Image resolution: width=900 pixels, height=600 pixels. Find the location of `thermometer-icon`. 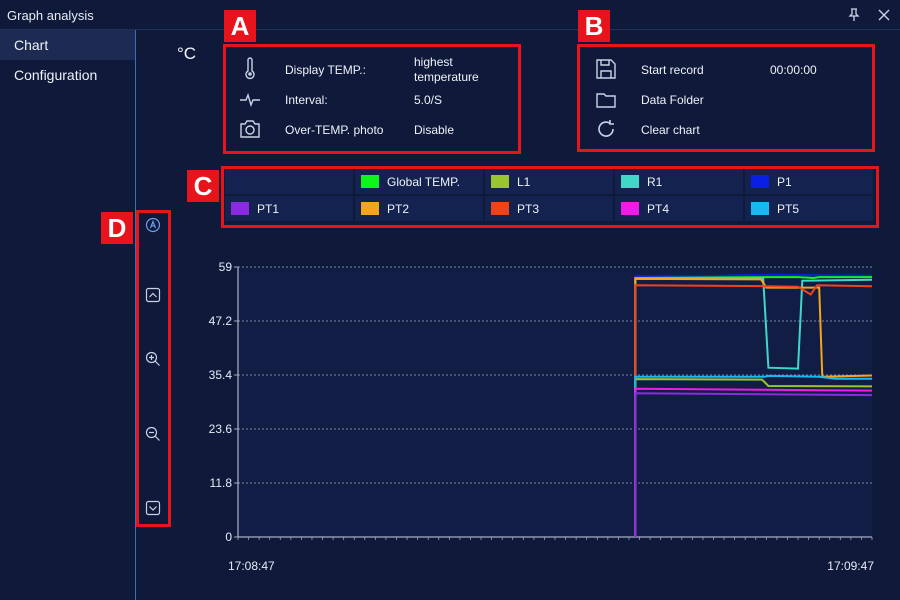

thermometer-icon is located at coordinates (250, 69).